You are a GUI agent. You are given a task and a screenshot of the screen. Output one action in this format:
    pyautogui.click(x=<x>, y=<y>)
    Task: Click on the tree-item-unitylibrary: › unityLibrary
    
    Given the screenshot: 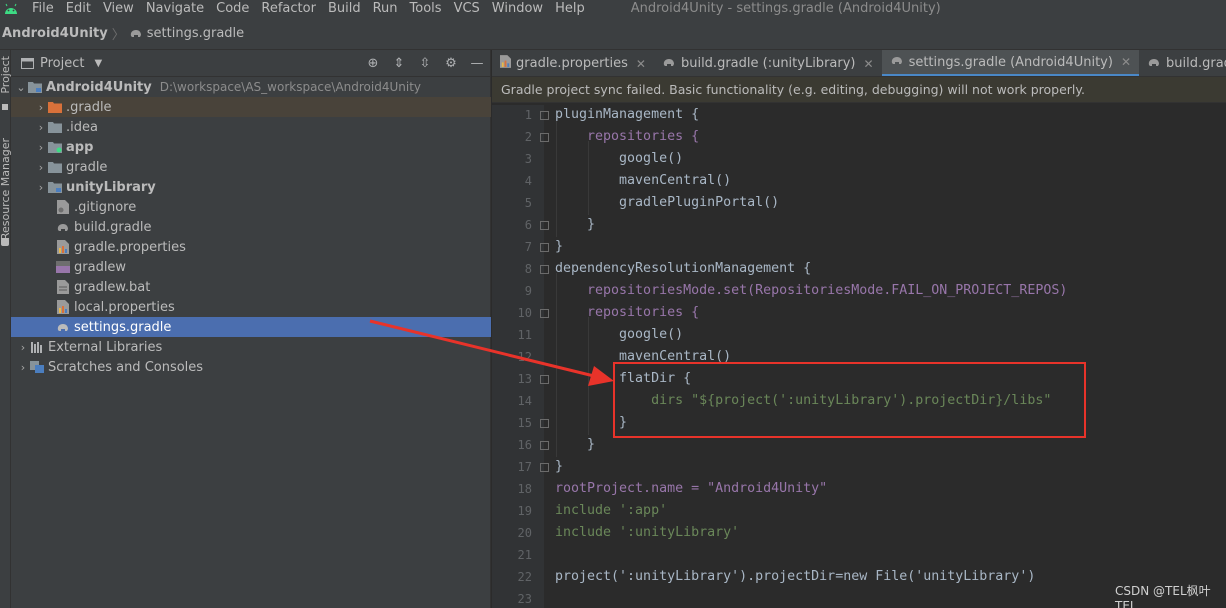 What is the action you would take?
    pyautogui.click(x=251, y=187)
    